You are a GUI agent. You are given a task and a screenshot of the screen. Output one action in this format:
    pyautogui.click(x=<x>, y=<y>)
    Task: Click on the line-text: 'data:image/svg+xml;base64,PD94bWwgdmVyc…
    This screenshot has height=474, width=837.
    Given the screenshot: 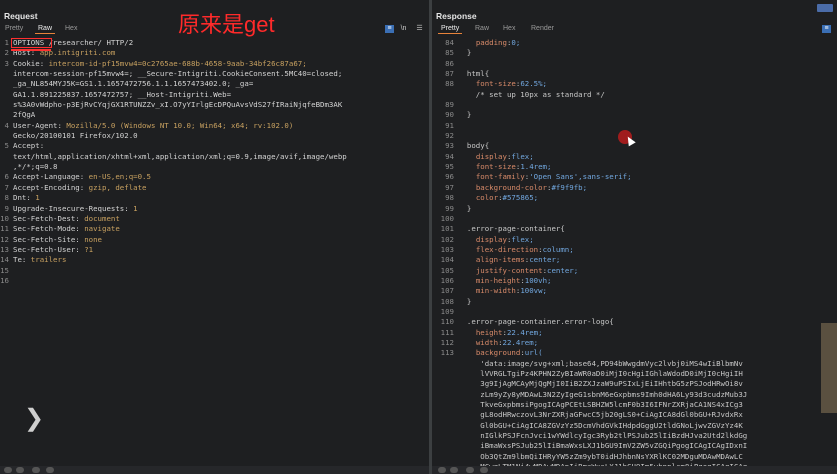 What is the action you would take?
    pyautogui.click(x=600, y=363)
    